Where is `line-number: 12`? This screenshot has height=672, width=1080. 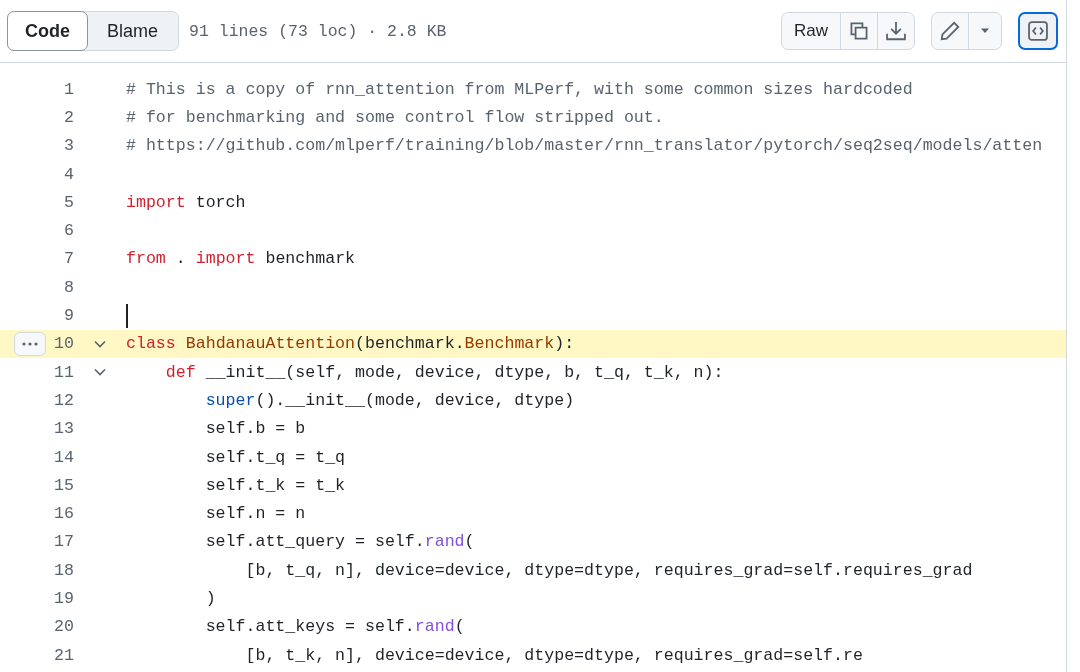
line-number: 12 is located at coordinates (63, 400).